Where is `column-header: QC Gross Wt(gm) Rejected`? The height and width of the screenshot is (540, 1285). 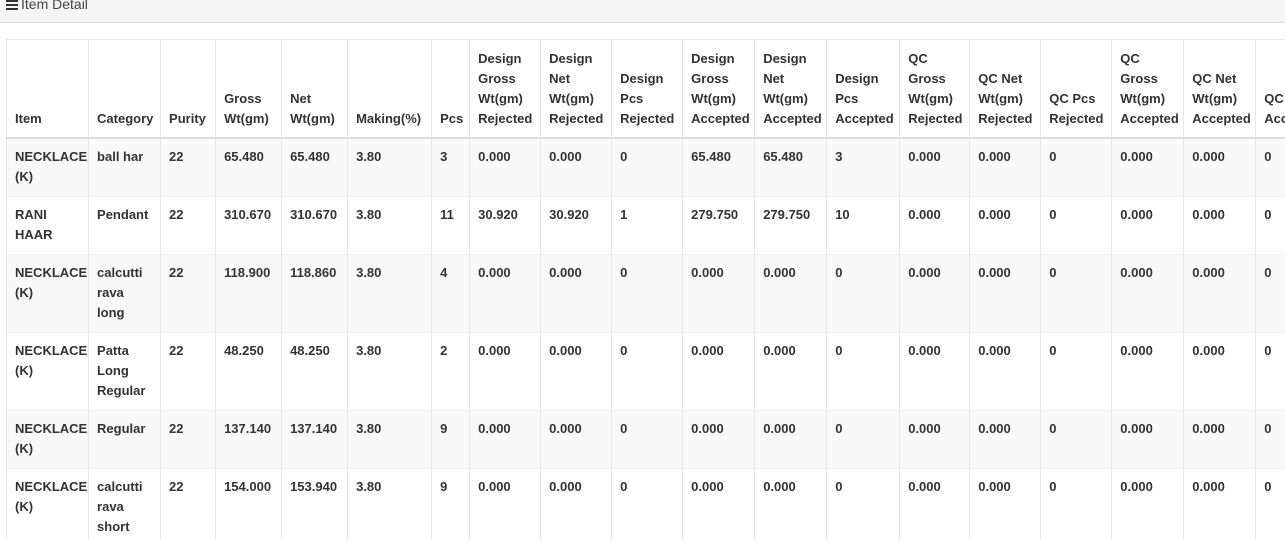
column-header: QC Gross Wt(gm) Rejected is located at coordinates (935, 89).